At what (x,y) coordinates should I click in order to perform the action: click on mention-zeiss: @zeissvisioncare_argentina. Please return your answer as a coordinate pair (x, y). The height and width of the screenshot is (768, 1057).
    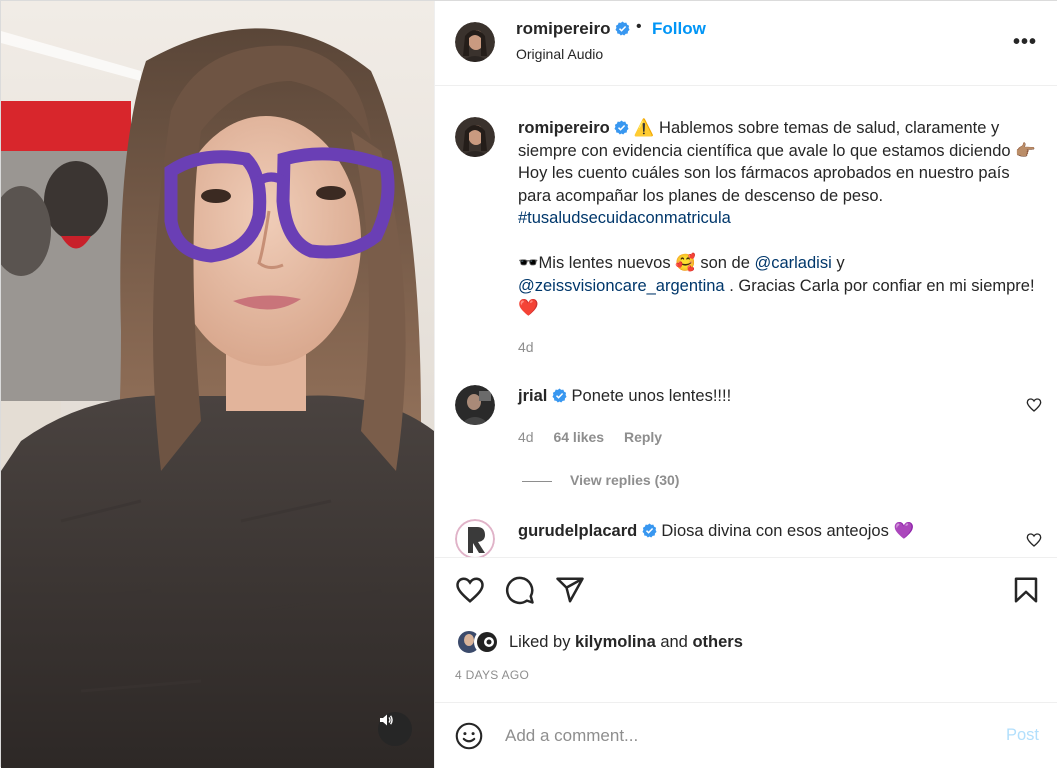
    Looking at the image, I should click on (621, 286).